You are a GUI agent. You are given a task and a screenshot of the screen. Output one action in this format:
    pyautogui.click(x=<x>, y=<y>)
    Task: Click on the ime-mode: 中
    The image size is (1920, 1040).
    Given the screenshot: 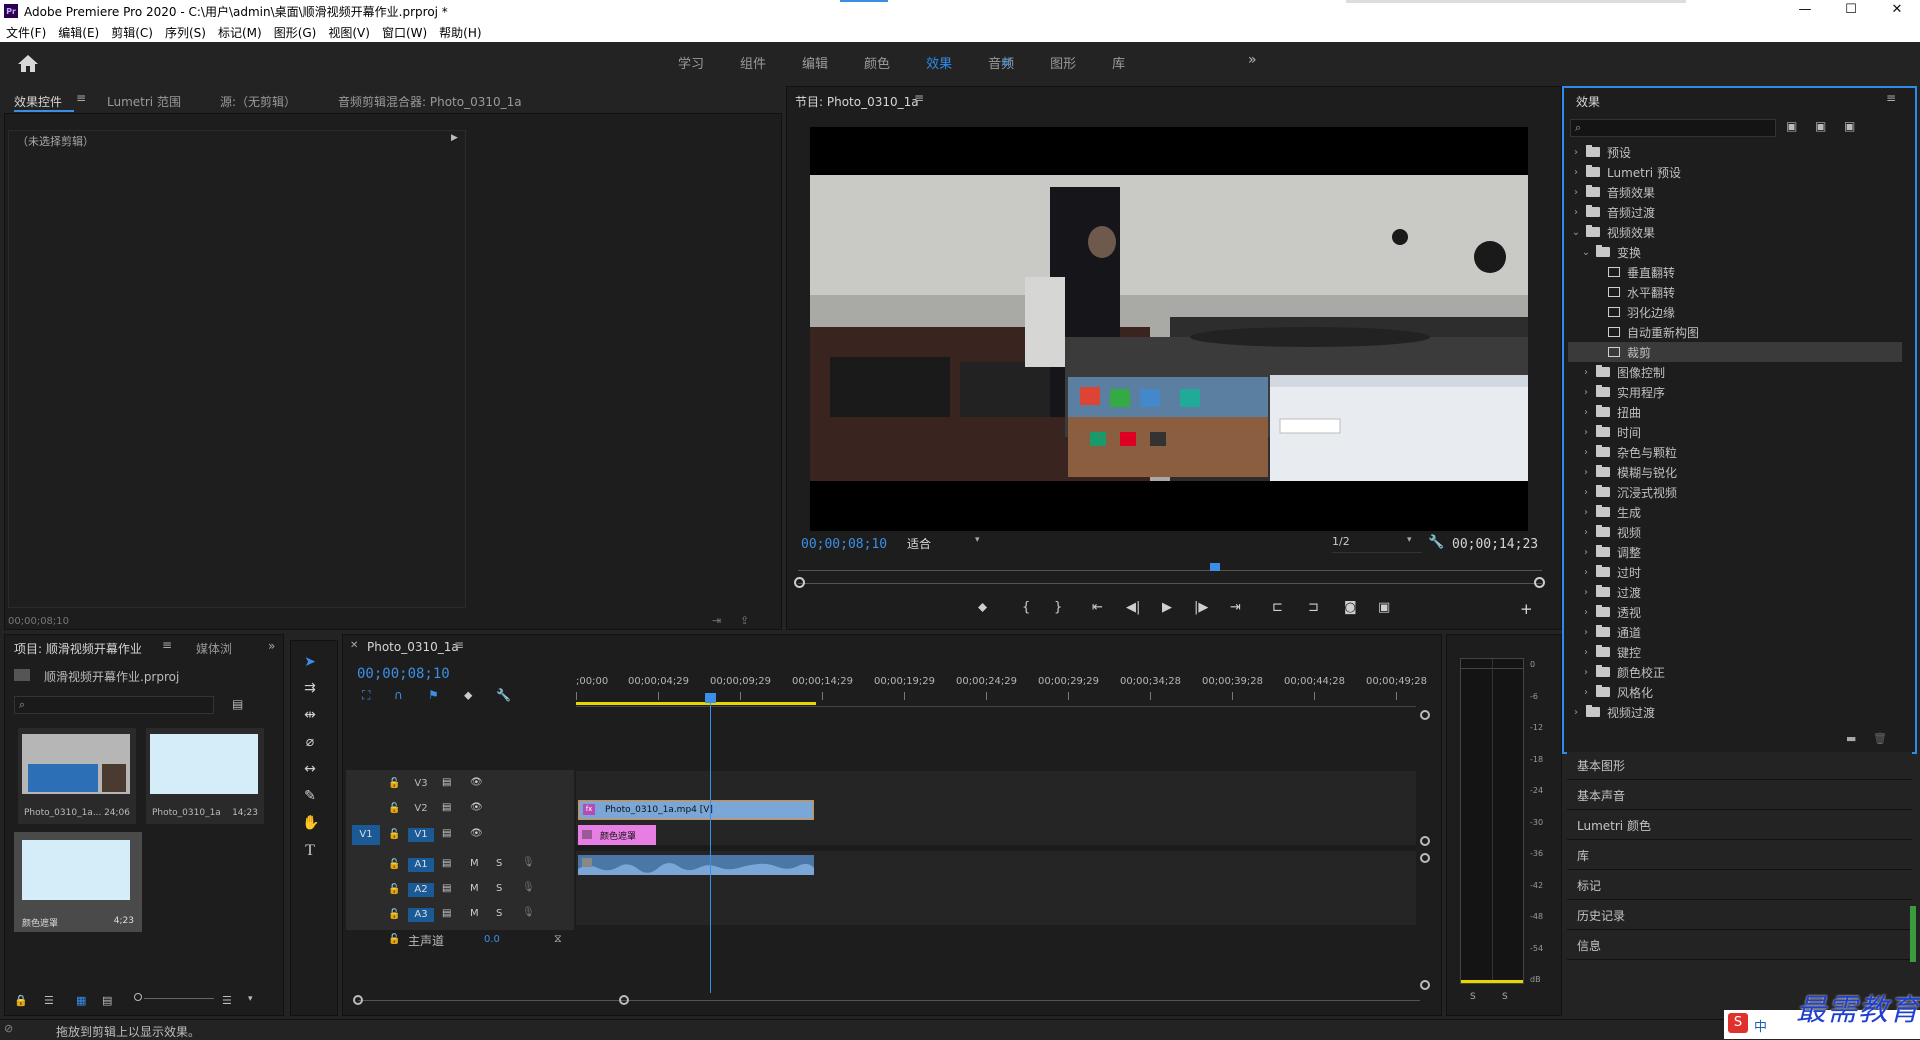 What is the action you would take?
    pyautogui.click(x=1760, y=1025)
    